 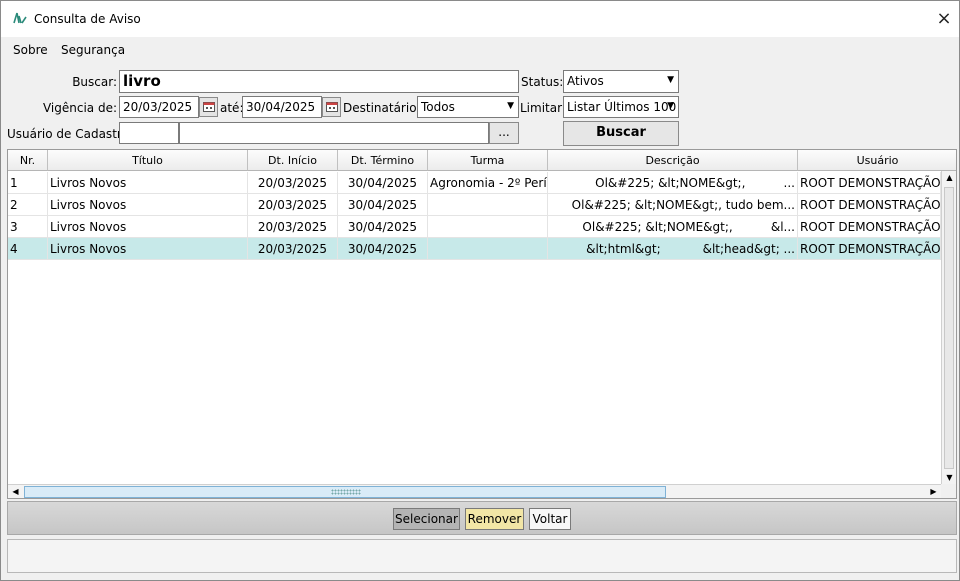 What do you see at coordinates (621, 81) in the screenshot?
I see `status-select: Ativos ▼` at bounding box center [621, 81].